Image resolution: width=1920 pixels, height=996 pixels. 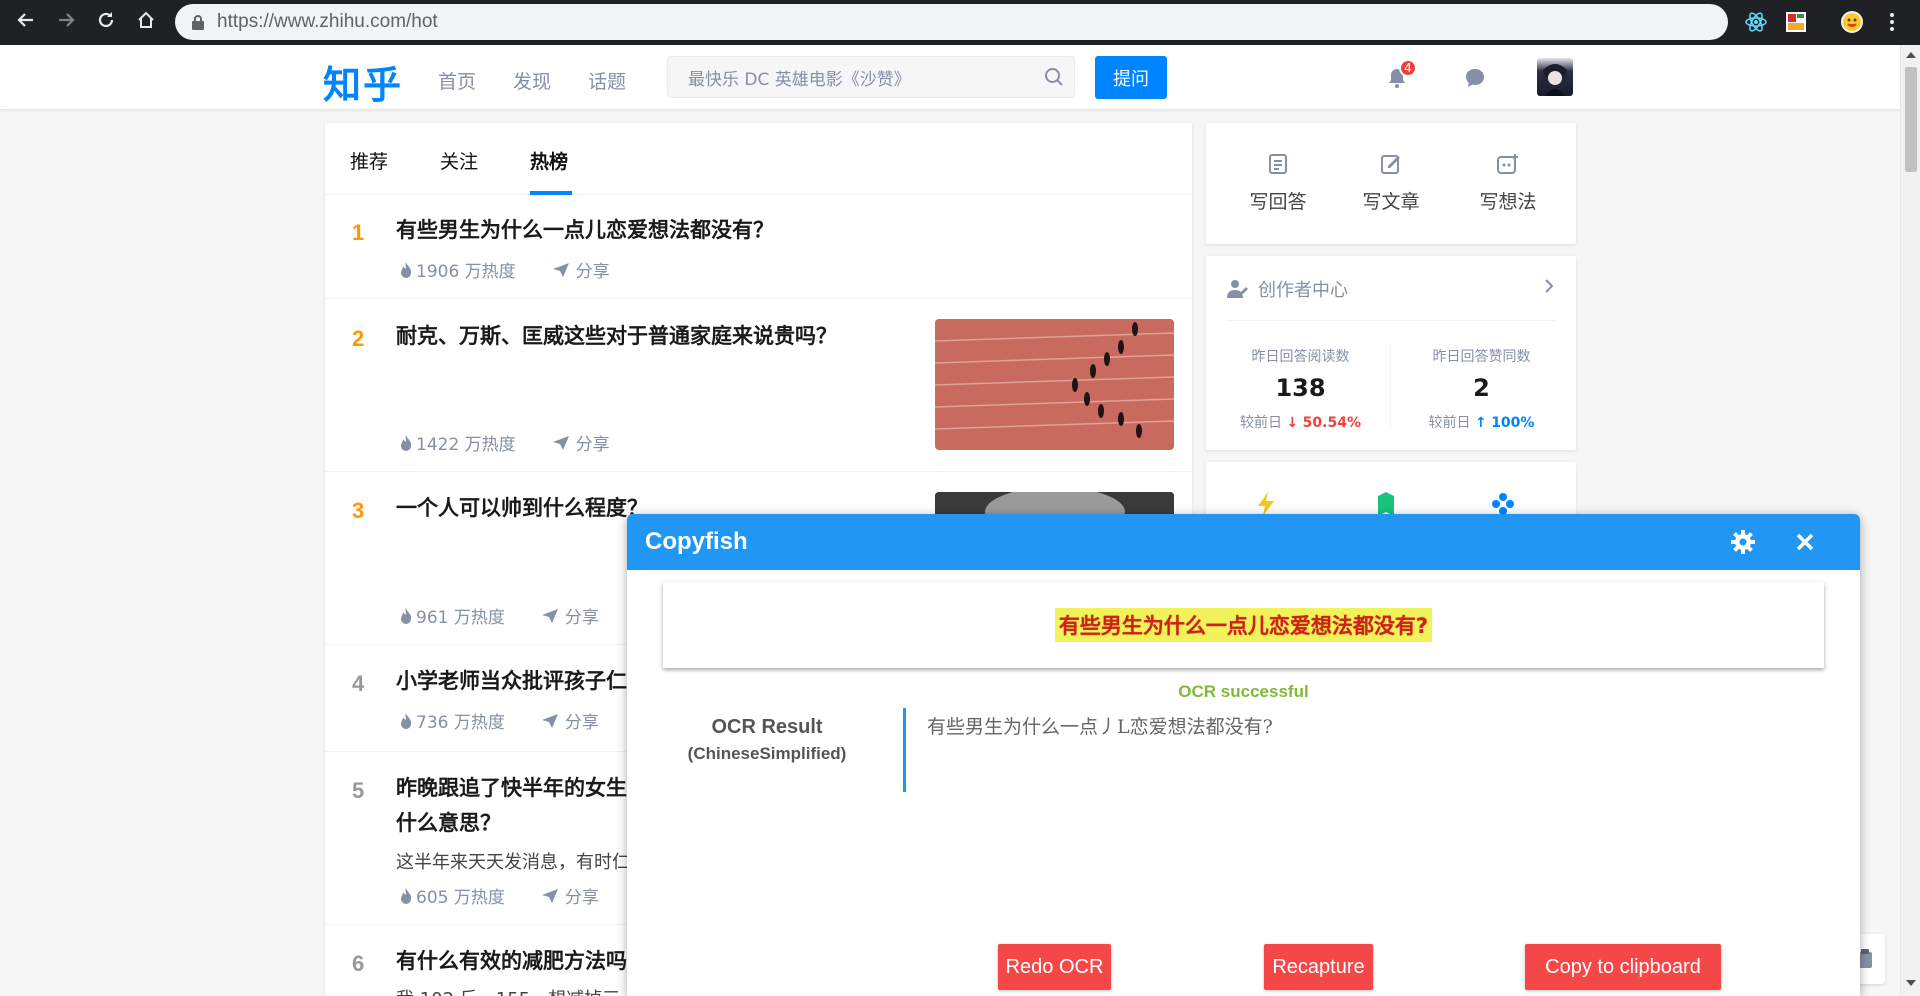 I want to click on hot-title: 有些男生为什么一点儿恋爱想法都没有？, so click(x=585, y=230).